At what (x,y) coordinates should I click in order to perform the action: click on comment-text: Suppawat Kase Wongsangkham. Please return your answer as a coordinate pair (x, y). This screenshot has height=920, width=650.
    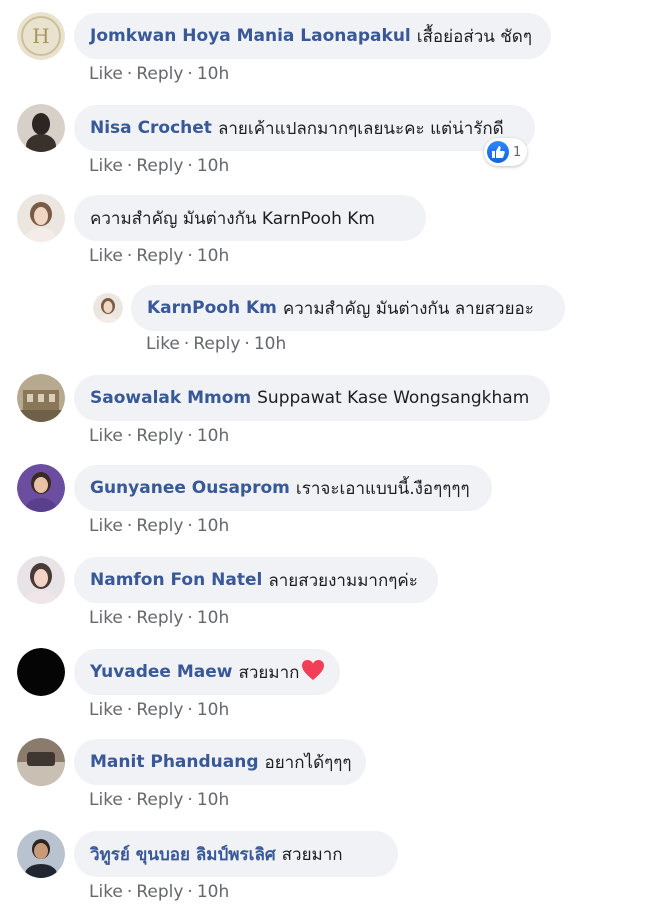
    Looking at the image, I should click on (393, 398).